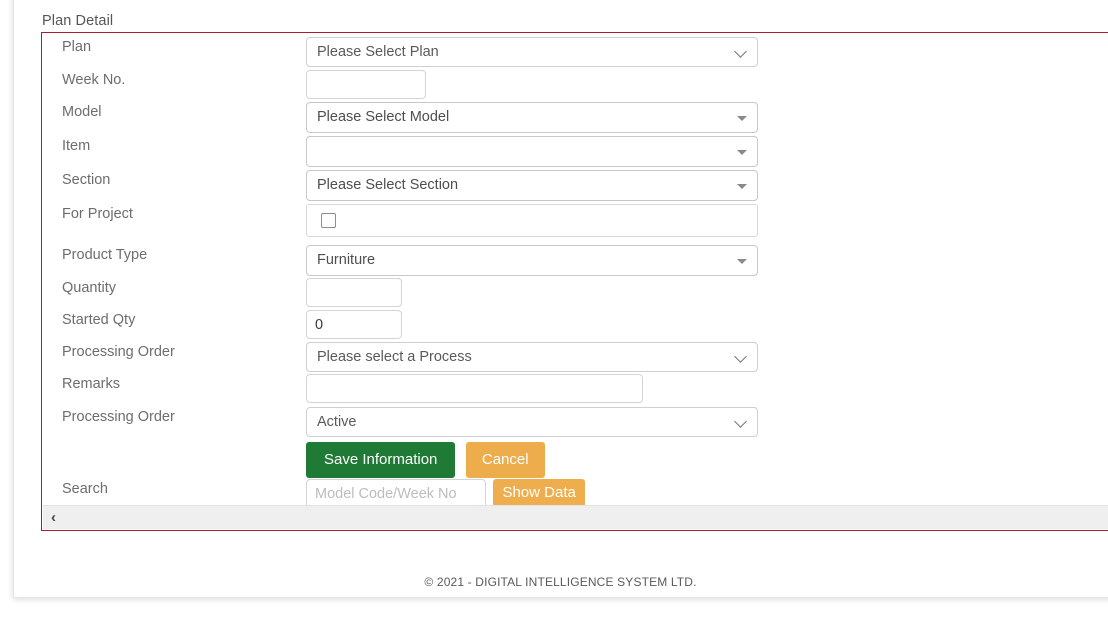 This screenshot has height=624, width=1108. I want to click on status-select: Active, so click(532, 422).